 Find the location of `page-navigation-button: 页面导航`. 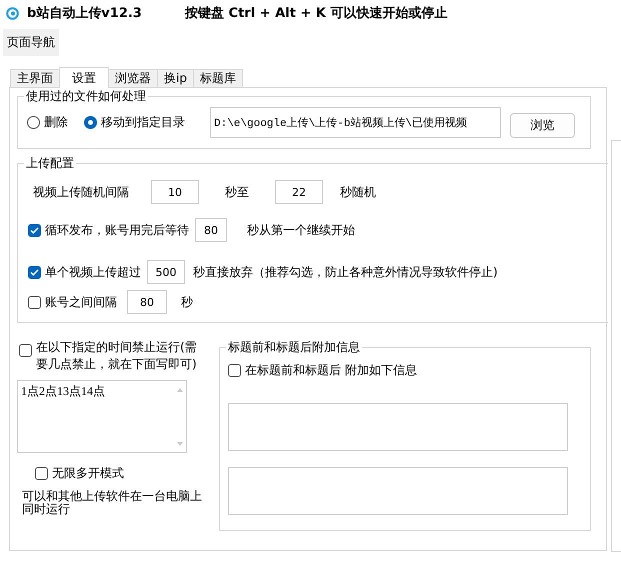

page-navigation-button: 页面导航 is located at coordinates (31, 42).